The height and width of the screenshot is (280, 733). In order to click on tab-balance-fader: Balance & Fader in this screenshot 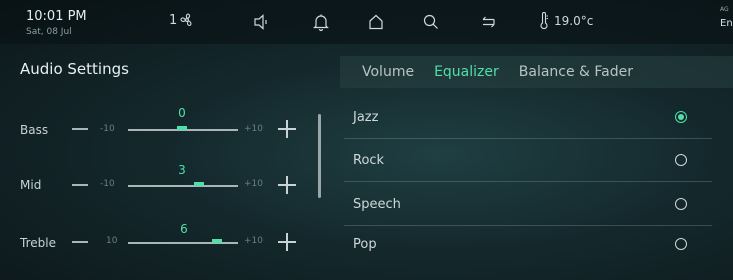, I will do `click(576, 72)`.